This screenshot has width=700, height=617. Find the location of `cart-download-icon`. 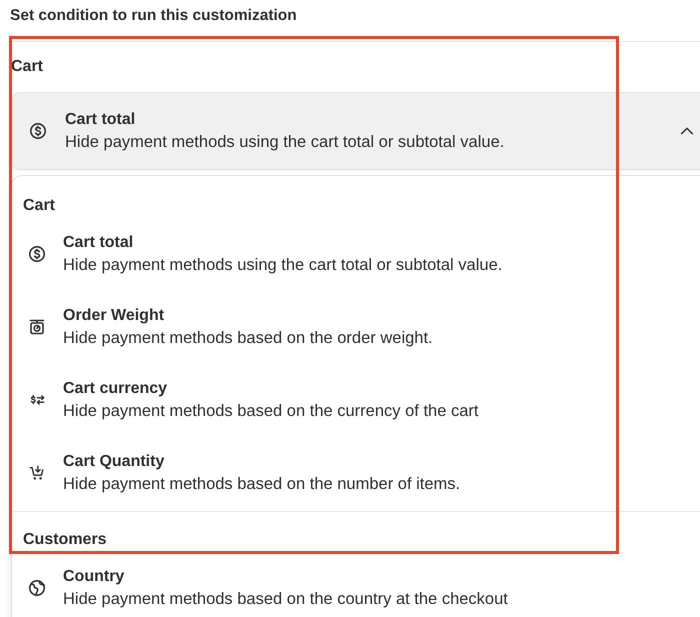

cart-download-icon is located at coordinates (37, 473).